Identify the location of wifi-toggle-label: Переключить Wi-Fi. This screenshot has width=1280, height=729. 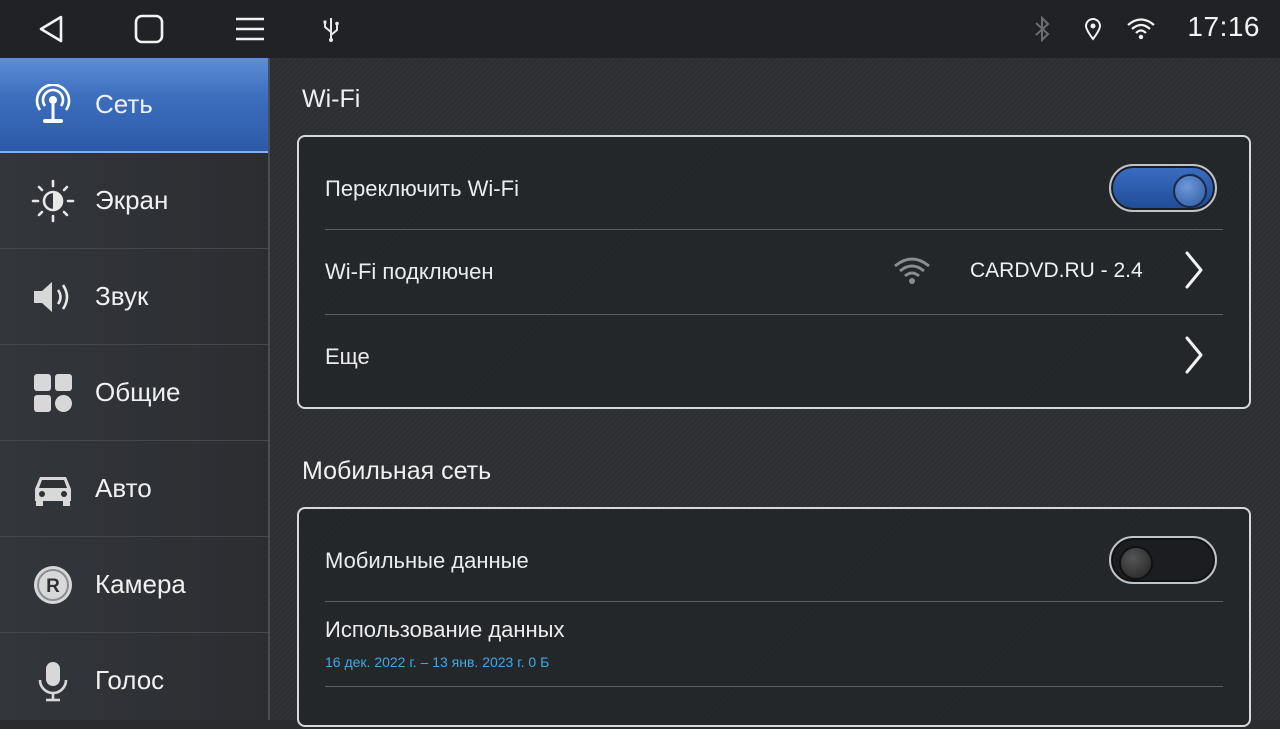
(422, 188).